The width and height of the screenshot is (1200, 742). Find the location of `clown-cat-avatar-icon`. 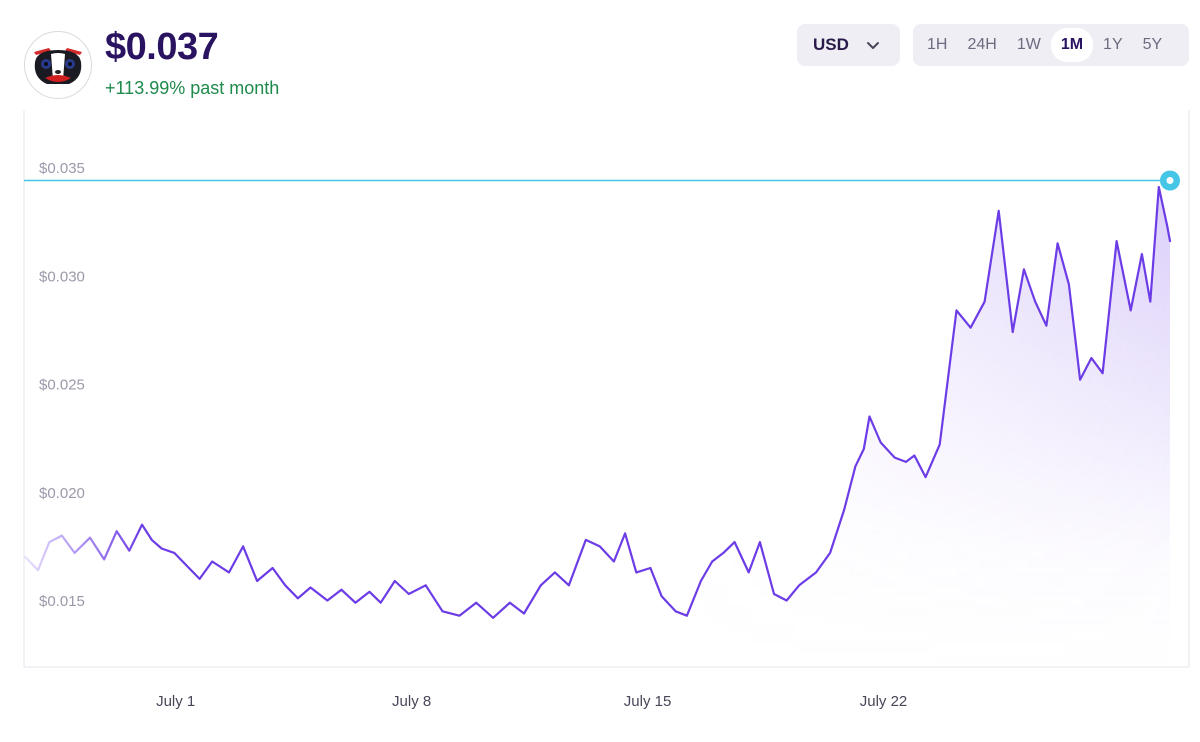

clown-cat-avatar-icon is located at coordinates (58, 65).